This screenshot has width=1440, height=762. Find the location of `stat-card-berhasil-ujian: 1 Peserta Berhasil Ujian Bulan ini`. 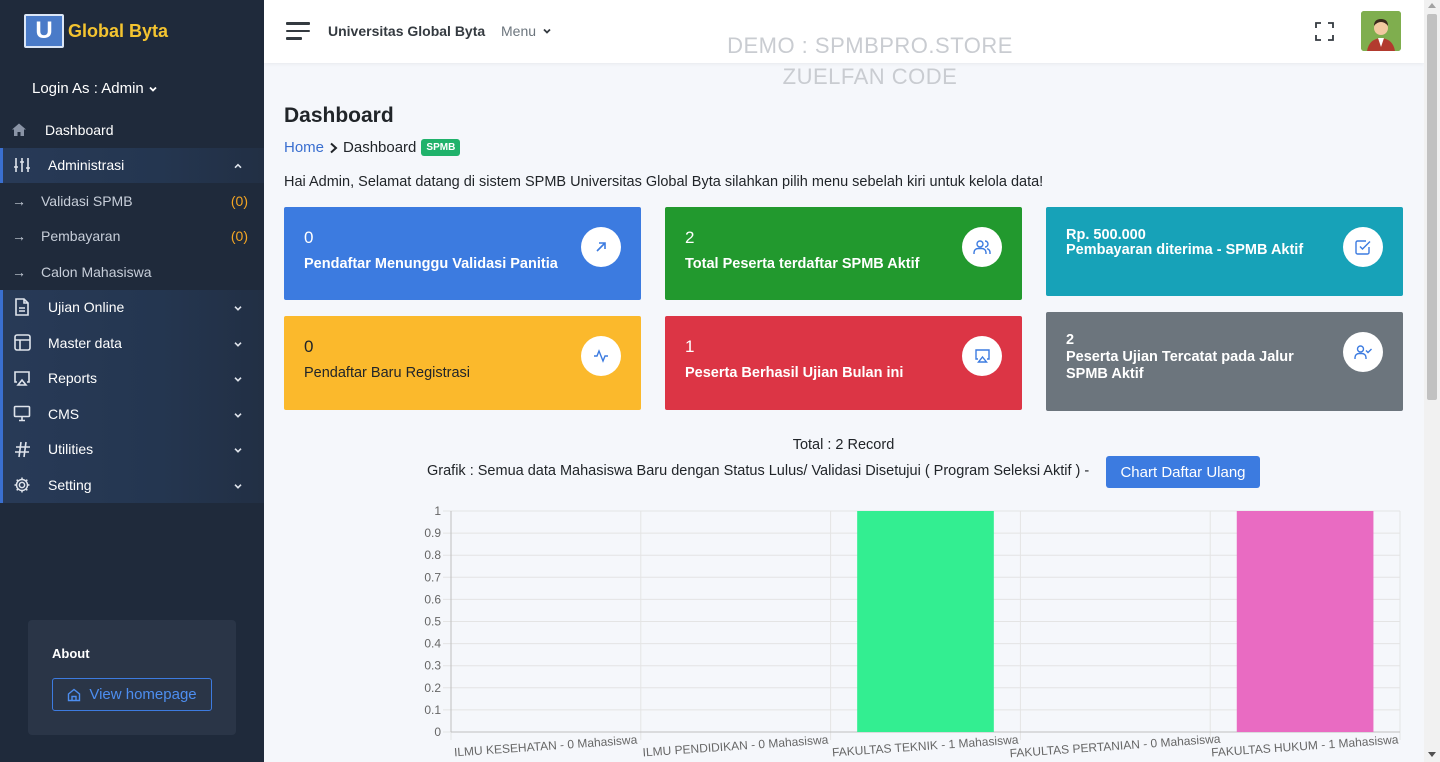

stat-card-berhasil-ujian: 1 Peserta Berhasil Ujian Bulan ini is located at coordinates (843, 363).